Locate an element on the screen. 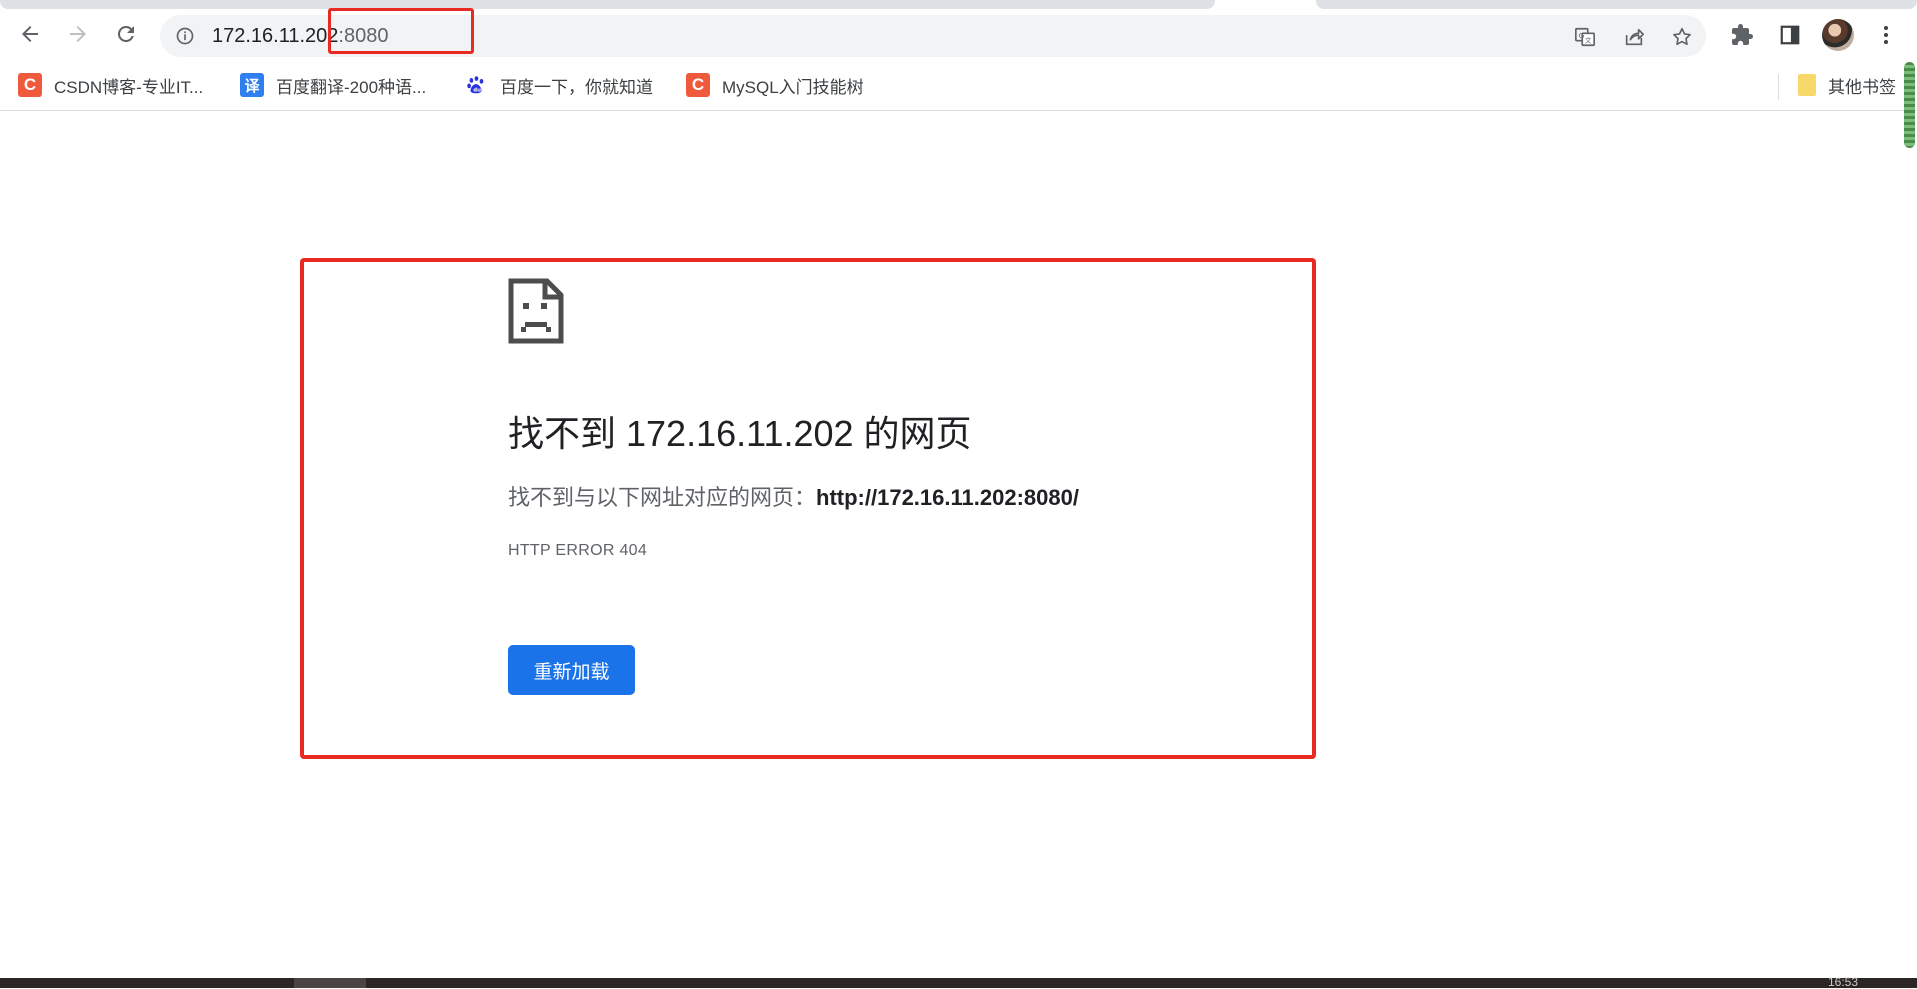 The image size is (1917, 989). site-info-icon is located at coordinates (185, 36).